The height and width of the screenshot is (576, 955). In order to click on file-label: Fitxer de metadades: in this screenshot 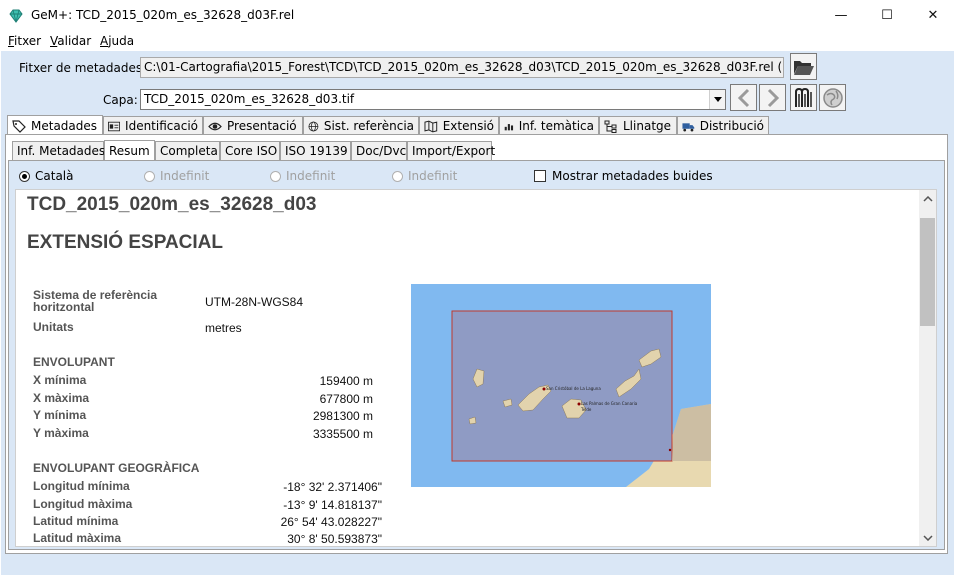, I will do `click(83, 68)`.